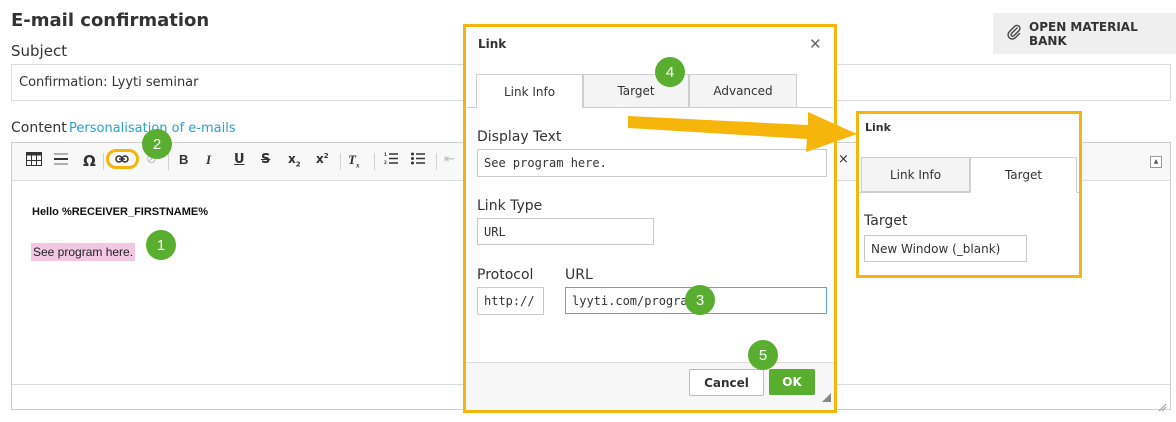 The width and height of the screenshot is (1176, 422). Describe the element at coordinates (385, 162) in the screenshot. I see `svg-text: 2` at that location.